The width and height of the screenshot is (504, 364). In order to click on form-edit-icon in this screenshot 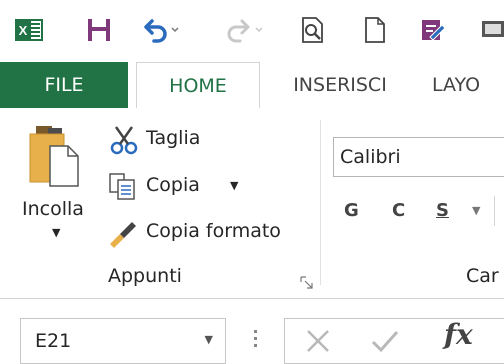, I will do `click(433, 30)`.